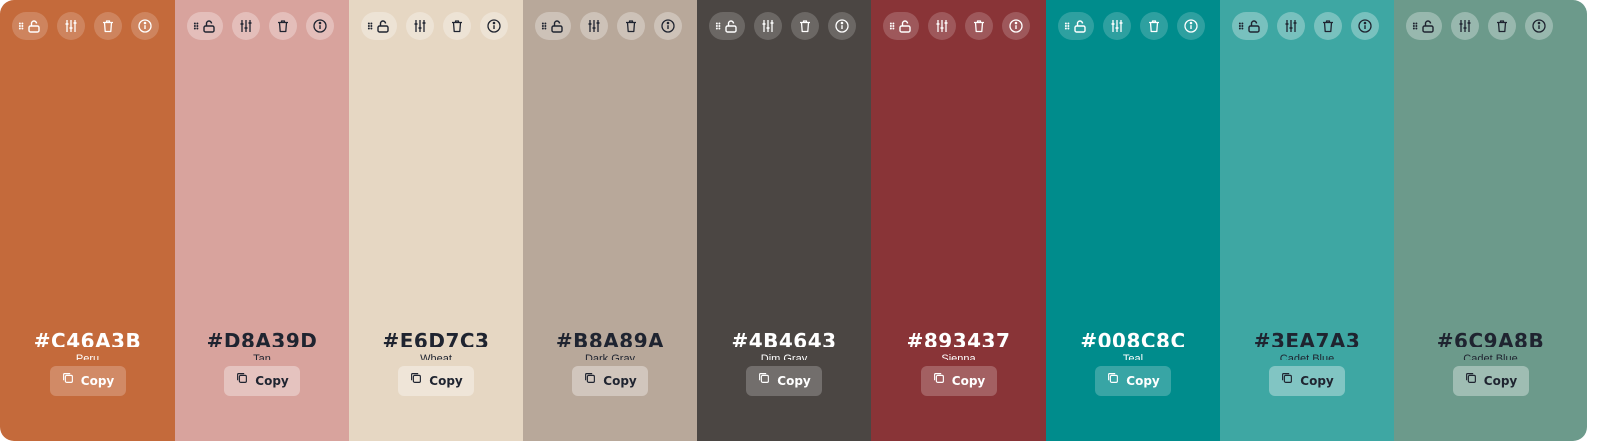 The height and width of the screenshot is (444, 1600). Describe the element at coordinates (958, 356) in the screenshot. I see `color-name: Sienna` at that location.